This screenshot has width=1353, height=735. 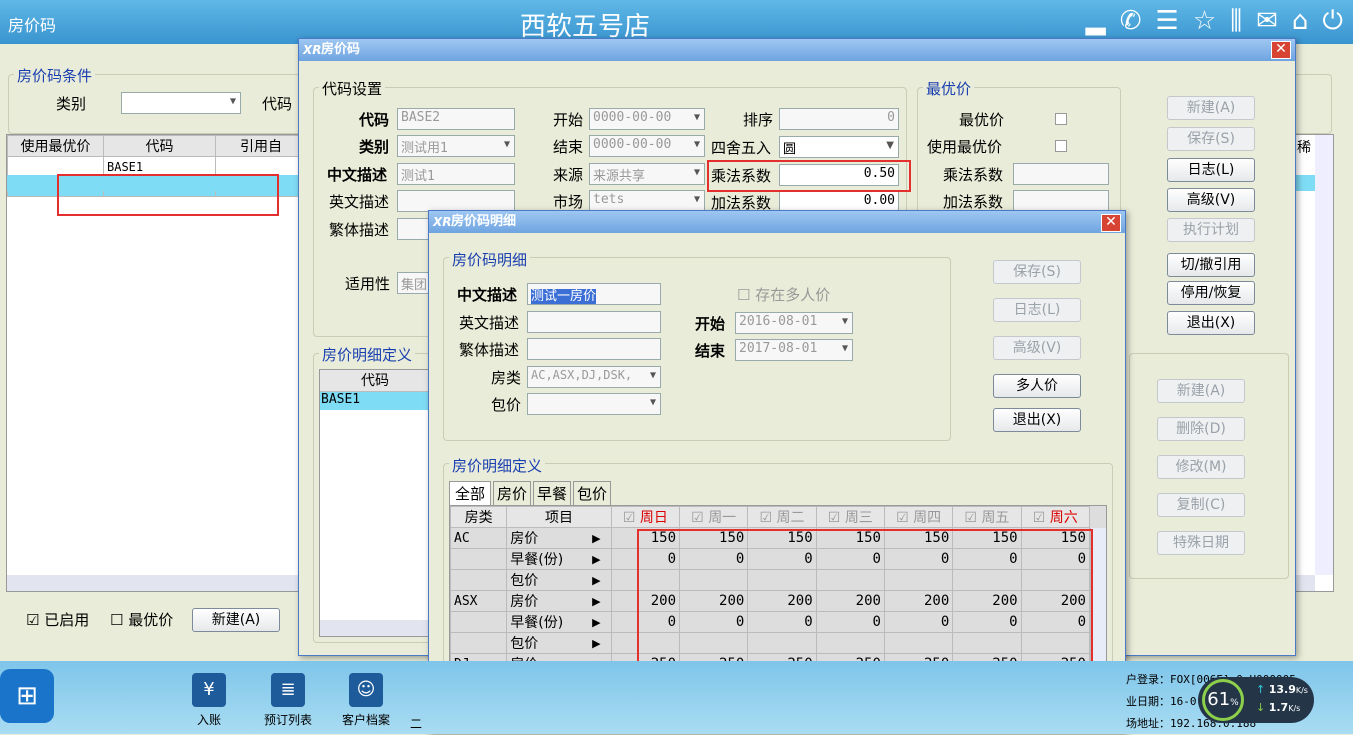 I want to click on table-row: BASE1, so click(x=375, y=401).